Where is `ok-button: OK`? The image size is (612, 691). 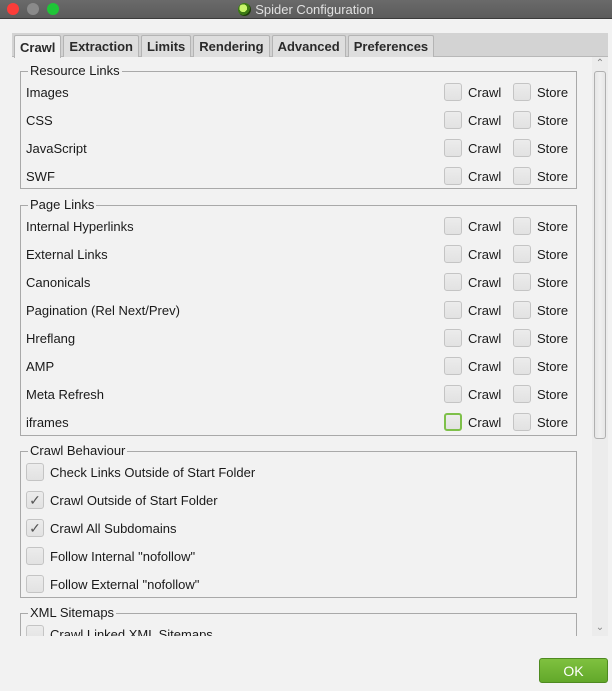
ok-button: OK is located at coordinates (573, 670).